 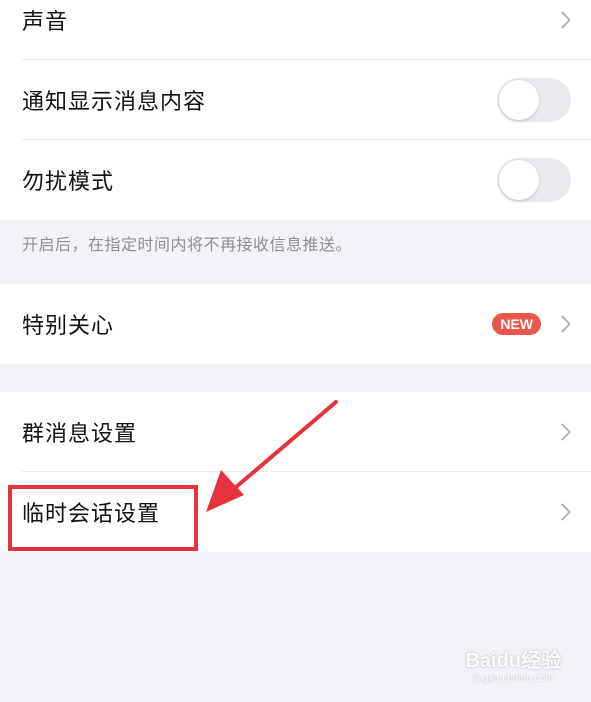 I want to click on notify-preview-toggle, so click(x=534, y=100).